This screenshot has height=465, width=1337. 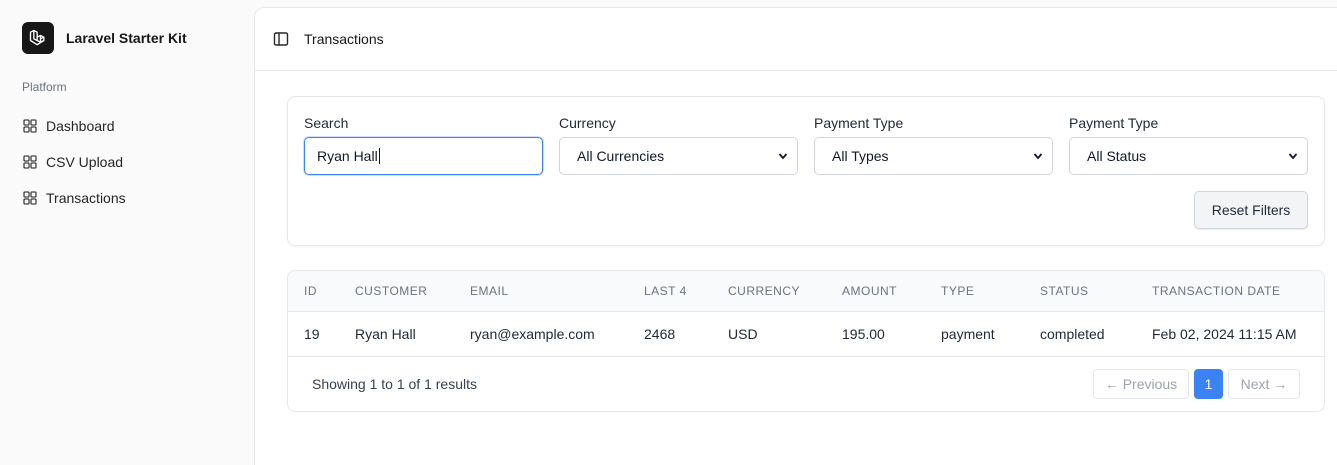 What do you see at coordinates (532, 334) in the screenshot?
I see `cell-email: ryan@example.com` at bounding box center [532, 334].